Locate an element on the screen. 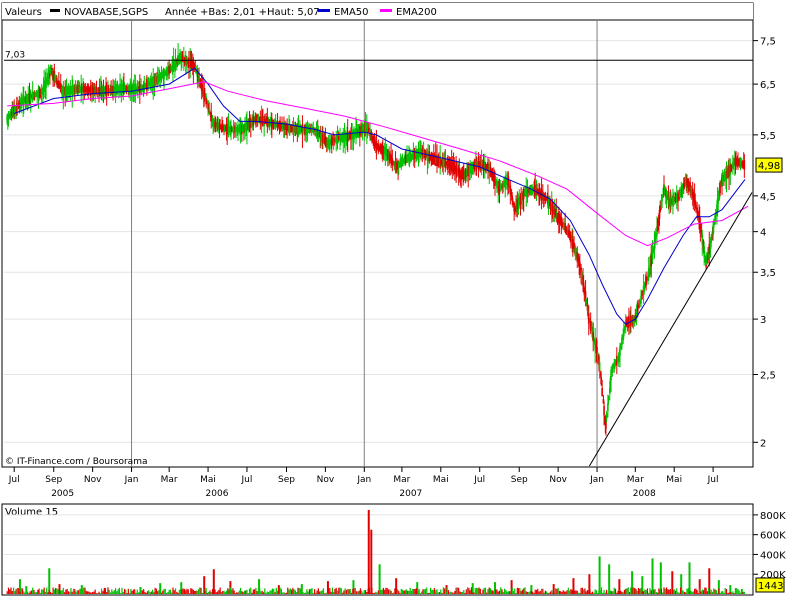 Image resolution: width=800 pixels, height=604 pixels. reference-line-label: 7,03 is located at coordinates (15, 55).